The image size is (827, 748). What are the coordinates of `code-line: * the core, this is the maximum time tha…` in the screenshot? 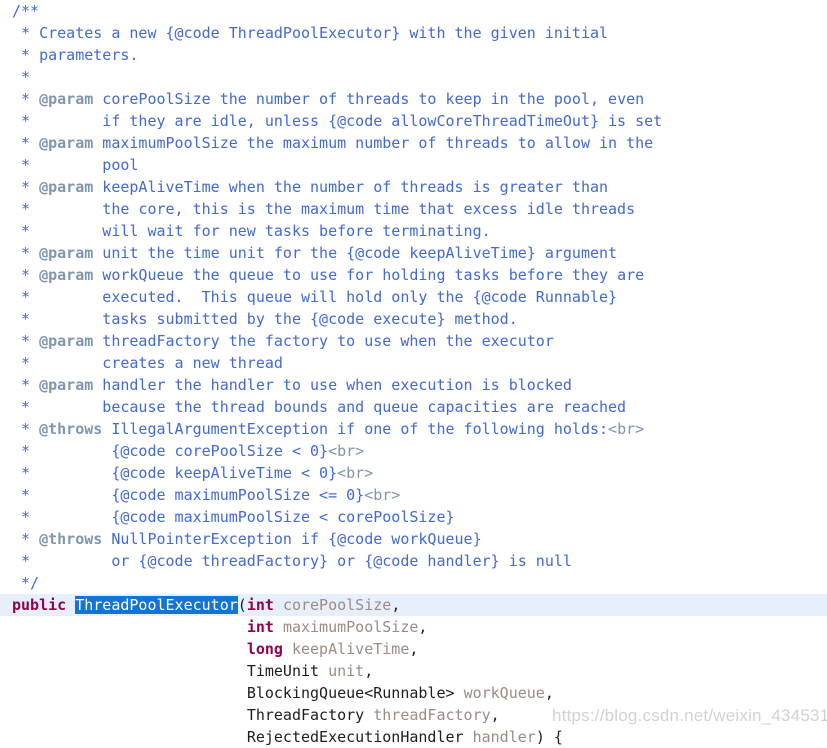 It's located at (413, 209).